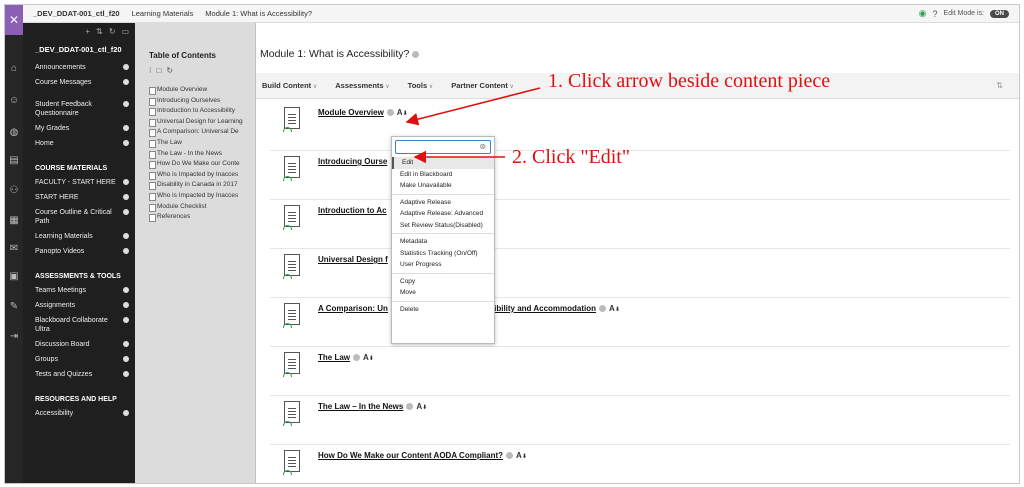 The image size is (1024, 487). Describe the element at coordinates (258, 13) in the screenshot. I see `breadcrumb-module: Module 1: What is Accessibility?` at that location.